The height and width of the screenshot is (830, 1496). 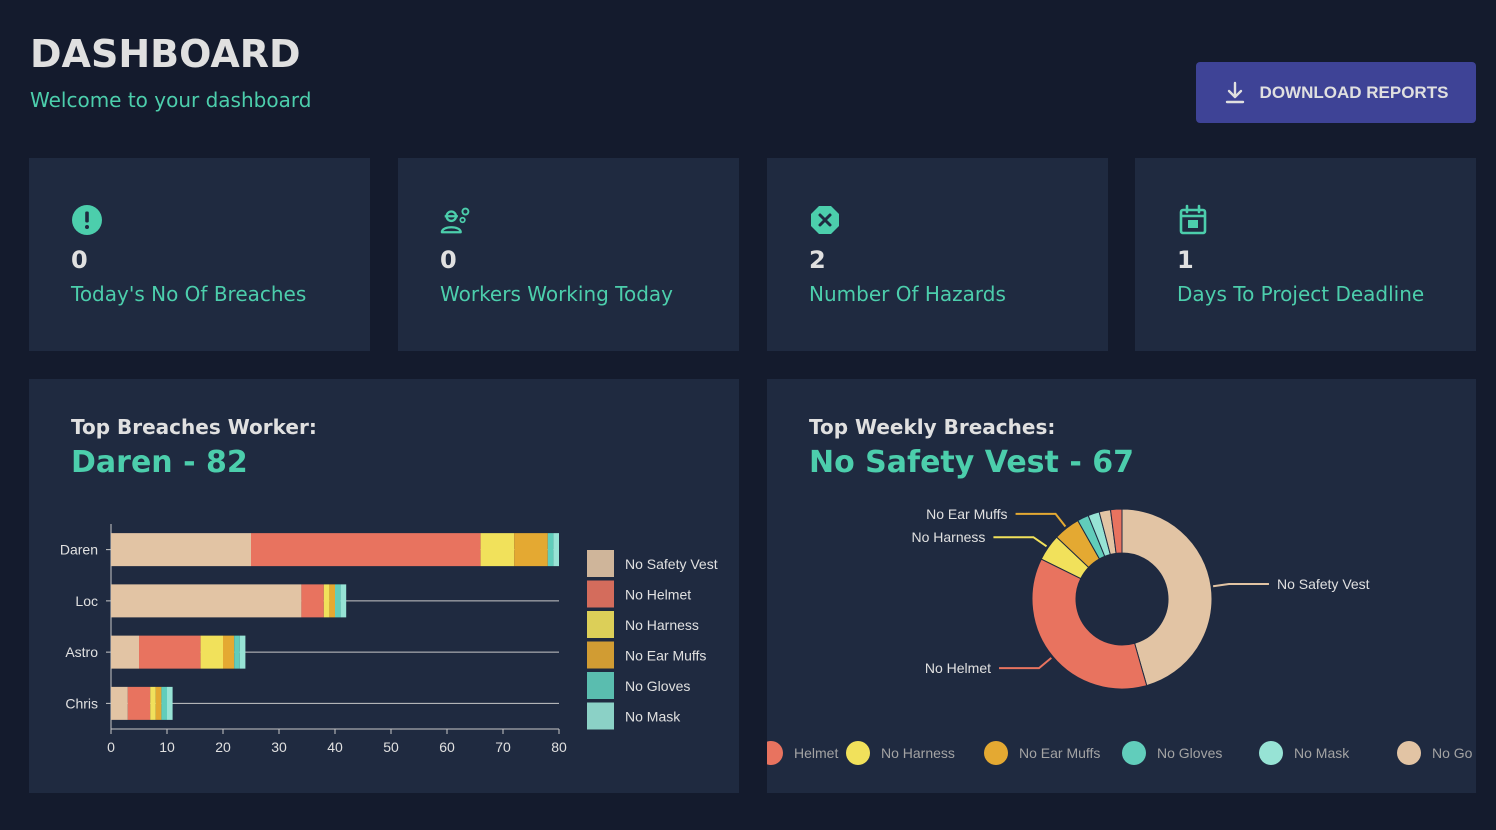 What do you see at coordinates (907, 294) in the screenshot?
I see `stat-label: Number Of Hazards` at bounding box center [907, 294].